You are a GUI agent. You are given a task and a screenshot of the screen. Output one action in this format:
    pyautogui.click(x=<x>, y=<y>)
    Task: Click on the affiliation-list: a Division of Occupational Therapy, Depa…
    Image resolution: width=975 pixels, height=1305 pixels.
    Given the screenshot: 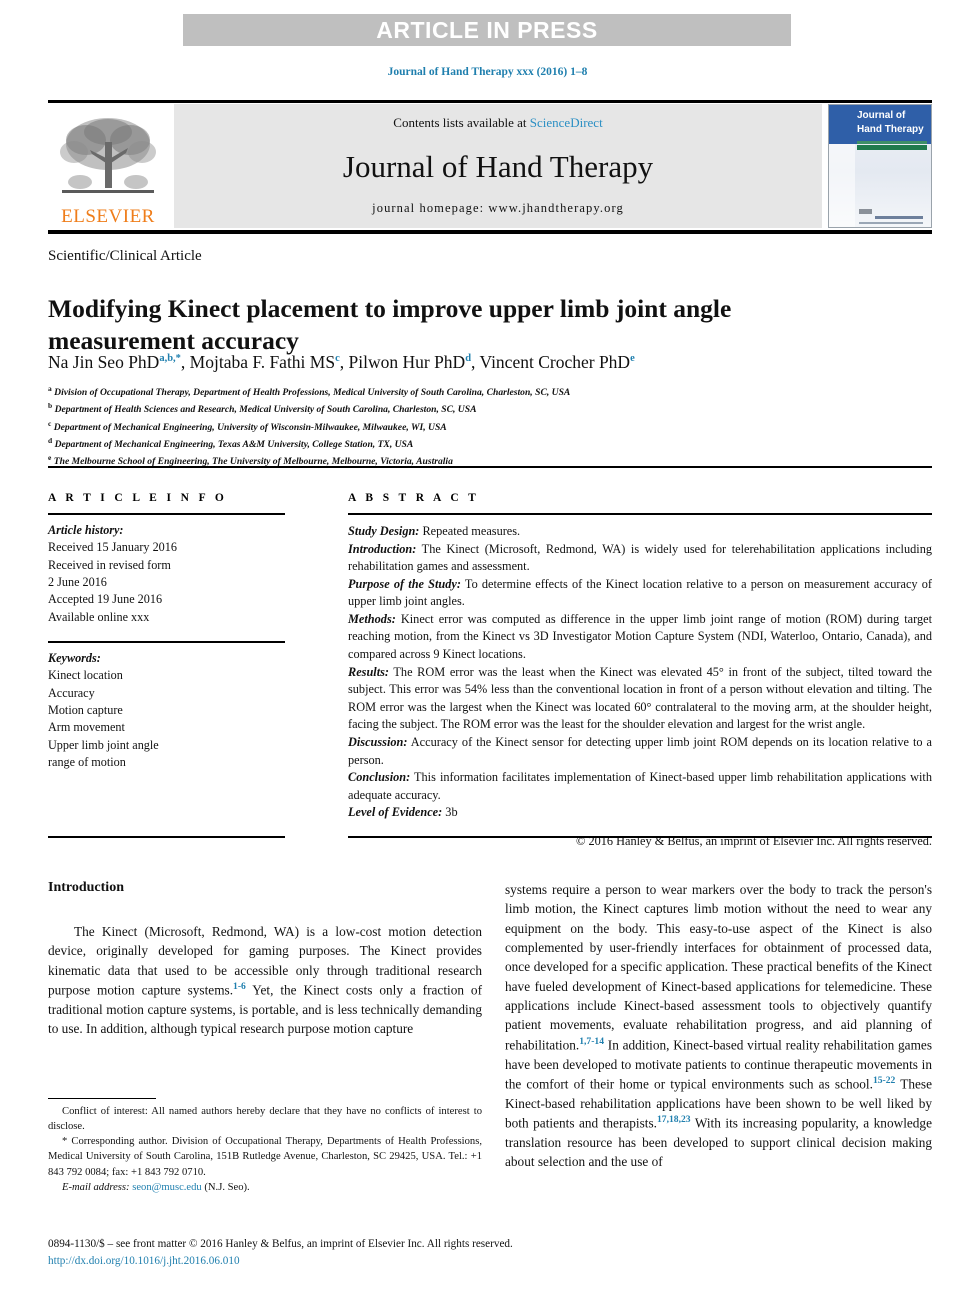 What is the action you would take?
    pyautogui.click(x=488, y=426)
    